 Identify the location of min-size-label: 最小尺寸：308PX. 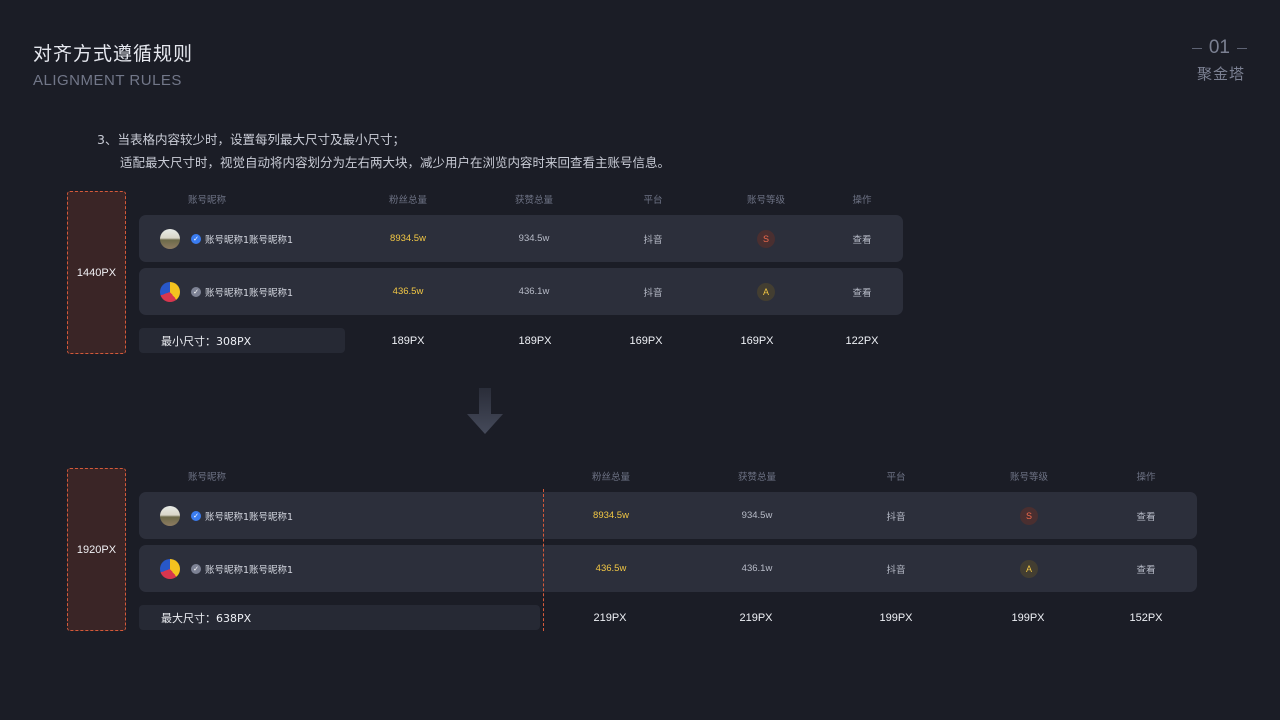
(242, 340).